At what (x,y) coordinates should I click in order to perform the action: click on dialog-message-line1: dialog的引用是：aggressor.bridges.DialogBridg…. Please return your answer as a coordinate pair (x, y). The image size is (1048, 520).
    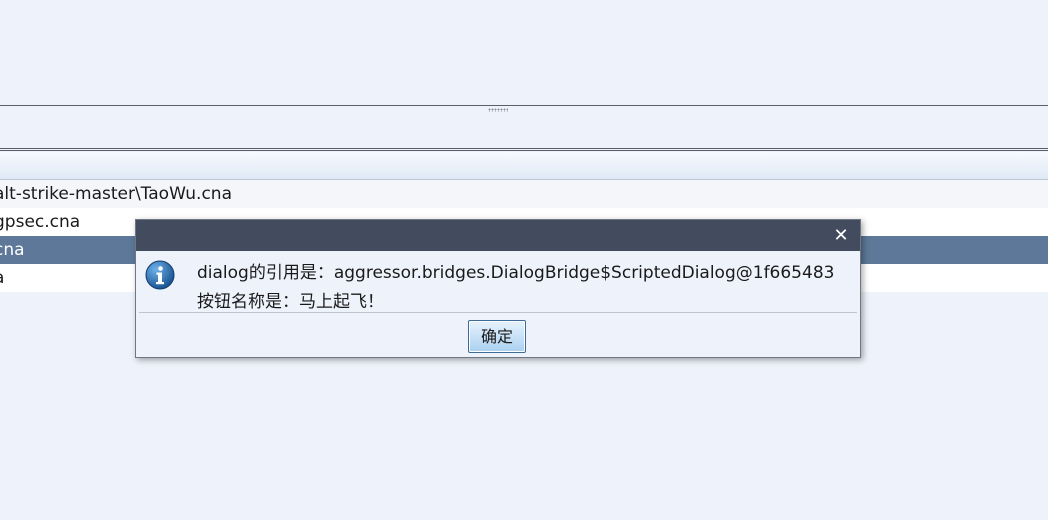
    Looking at the image, I should click on (516, 273).